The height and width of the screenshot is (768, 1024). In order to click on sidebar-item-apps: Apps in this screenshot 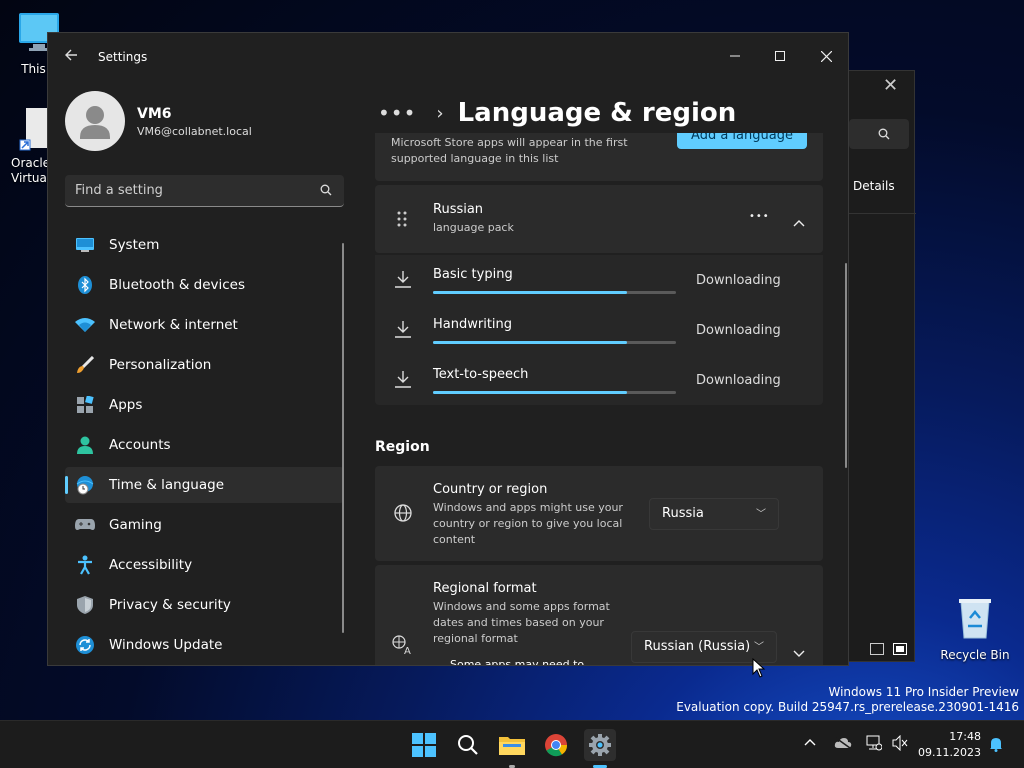, I will do `click(204, 405)`.